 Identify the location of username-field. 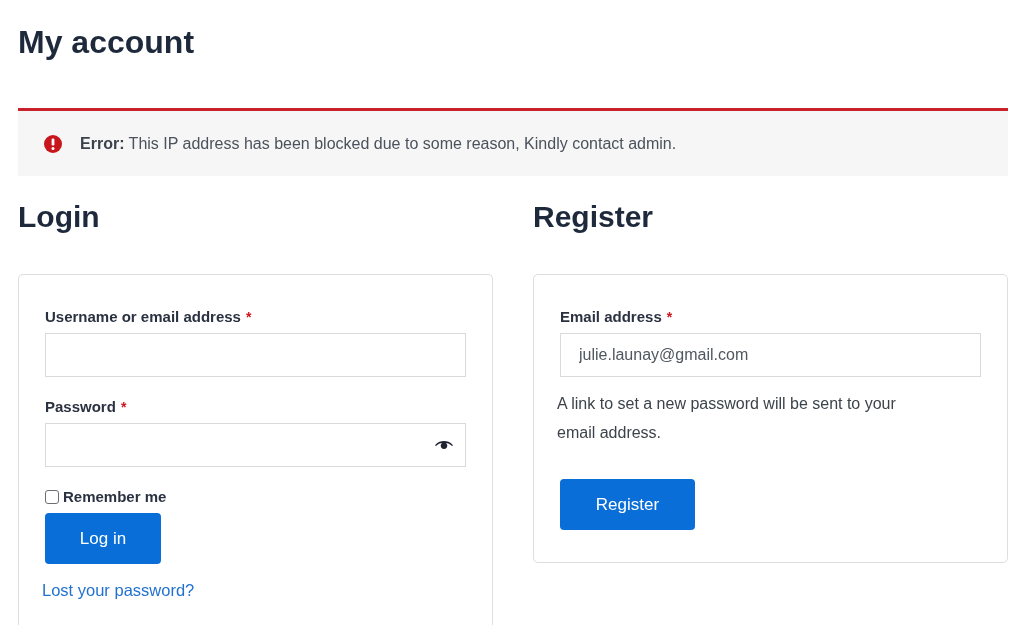
(255, 355).